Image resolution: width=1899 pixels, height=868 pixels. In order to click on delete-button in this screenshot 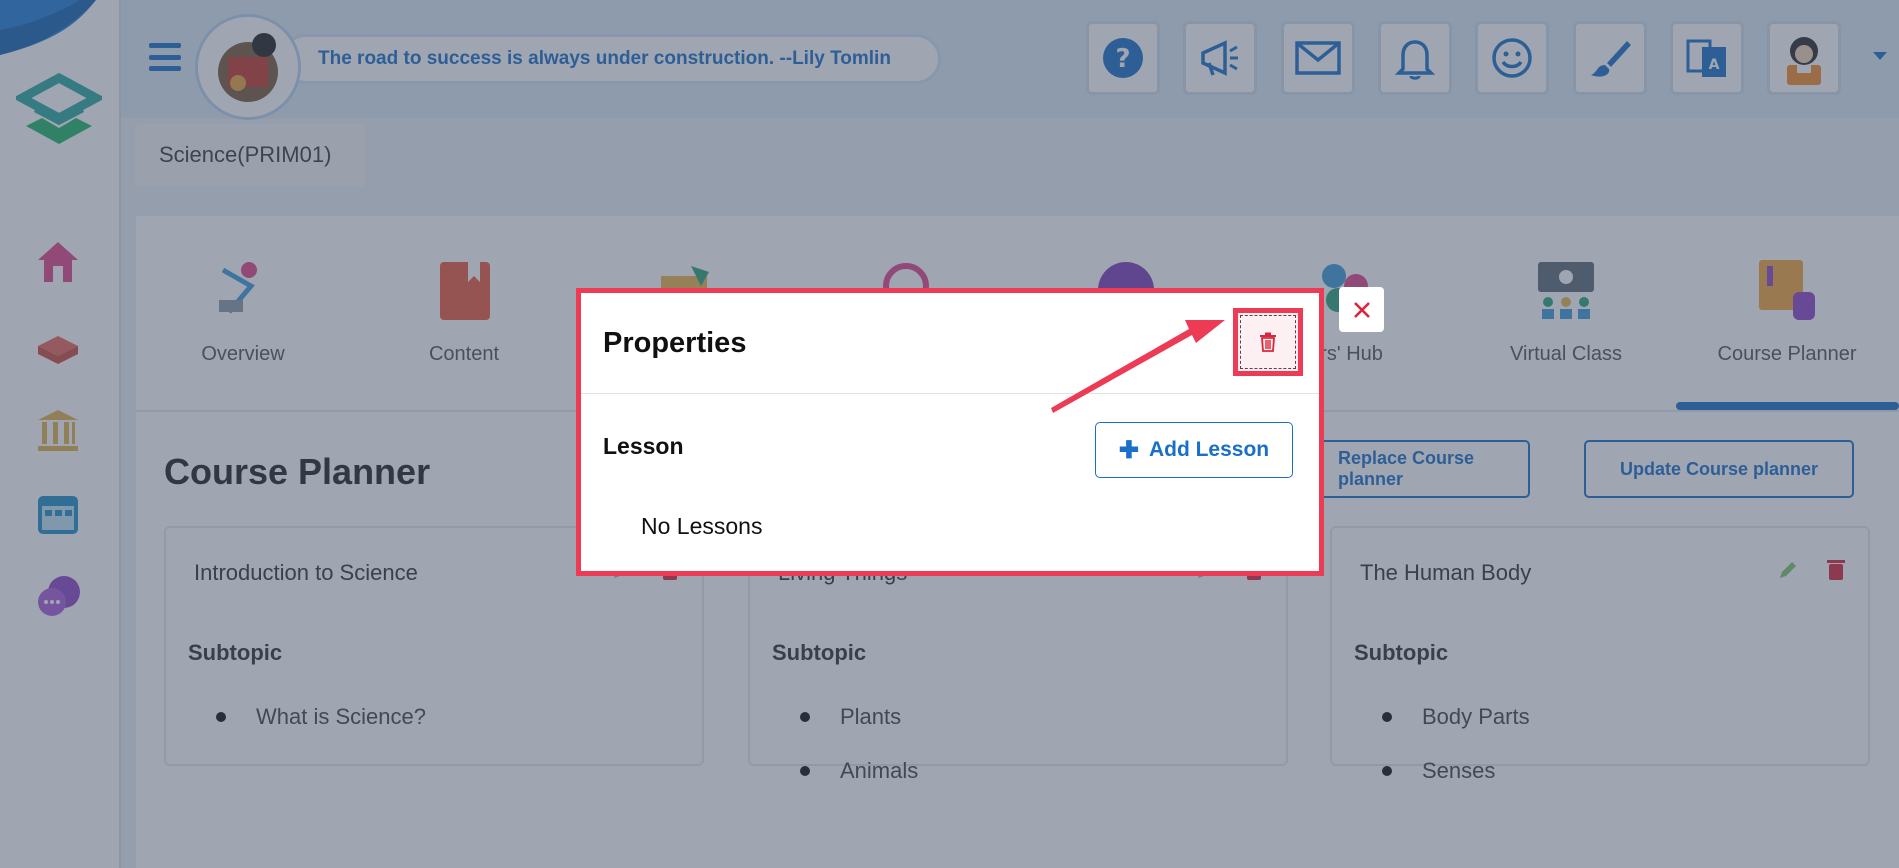, I will do `click(1268, 342)`.